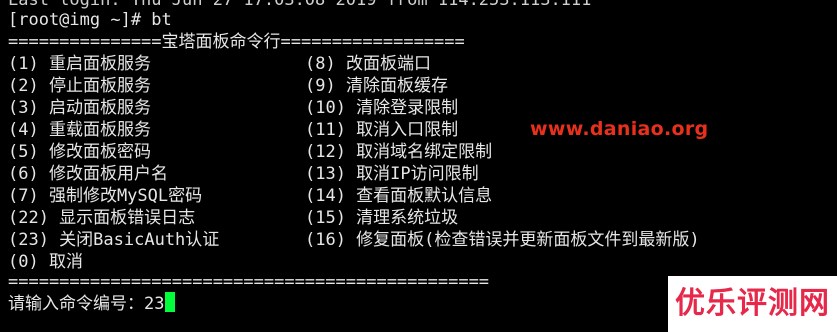 The width and height of the screenshot is (837, 332). Describe the element at coordinates (399, 196) in the screenshot. I see `menu-item-14: (14) 查看面板默认信息` at that location.